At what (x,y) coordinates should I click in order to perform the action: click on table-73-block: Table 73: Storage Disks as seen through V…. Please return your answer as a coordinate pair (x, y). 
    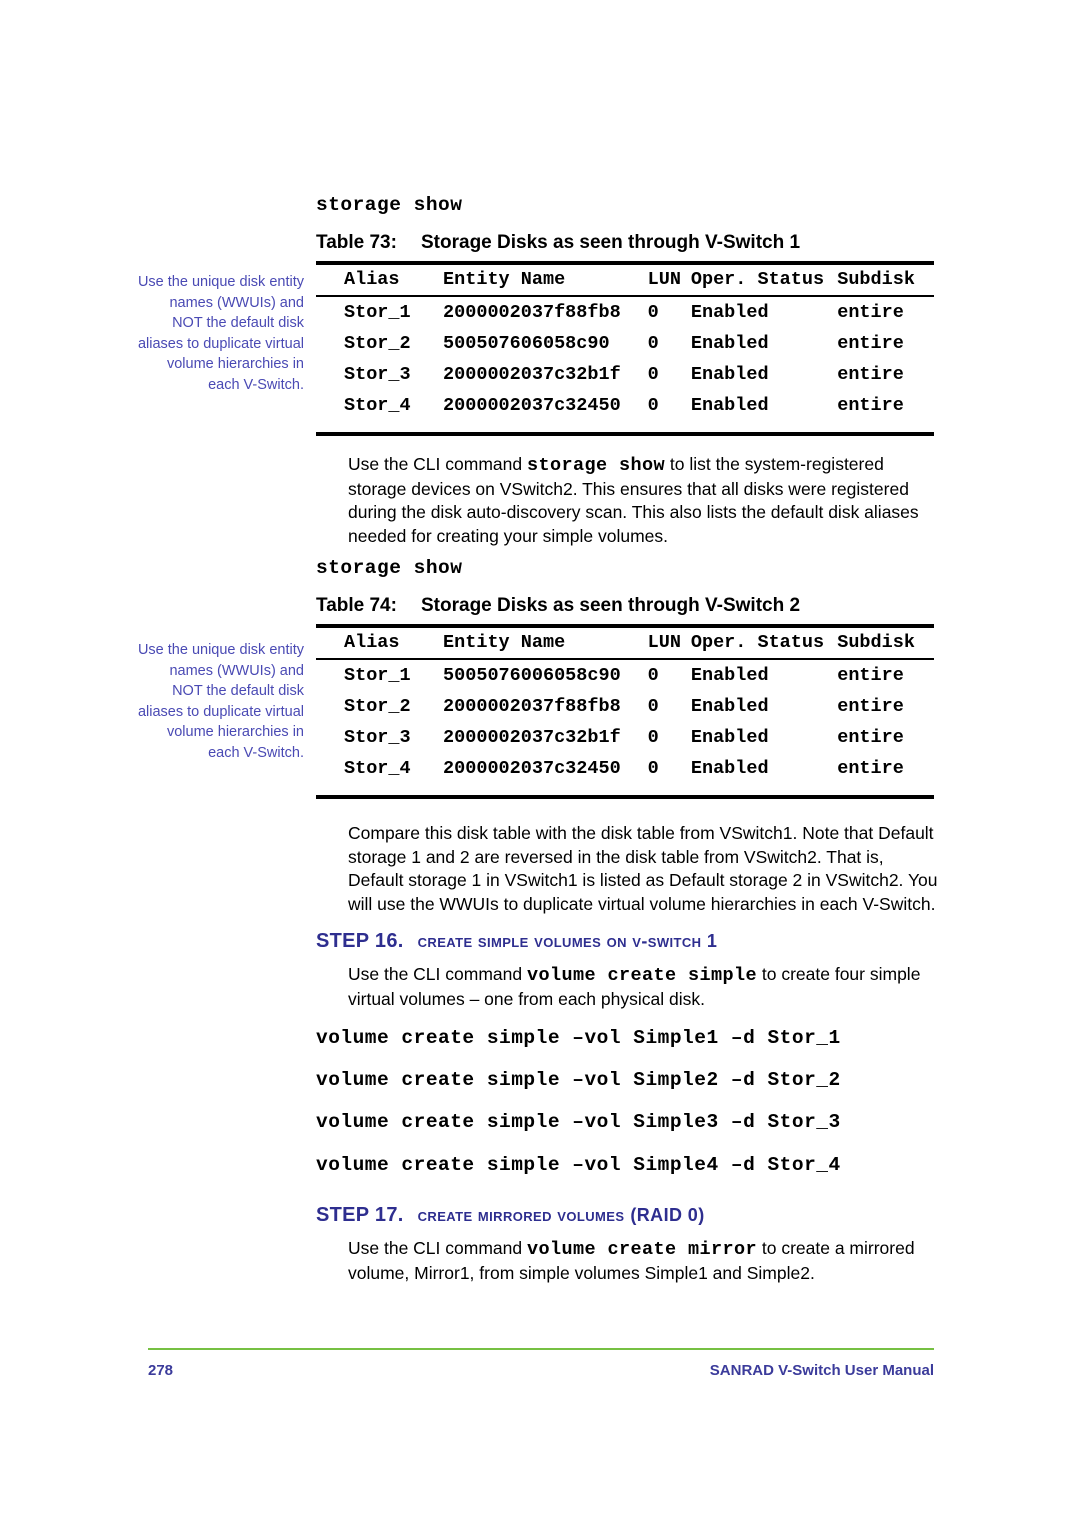
    Looking at the image, I should click on (625, 334).